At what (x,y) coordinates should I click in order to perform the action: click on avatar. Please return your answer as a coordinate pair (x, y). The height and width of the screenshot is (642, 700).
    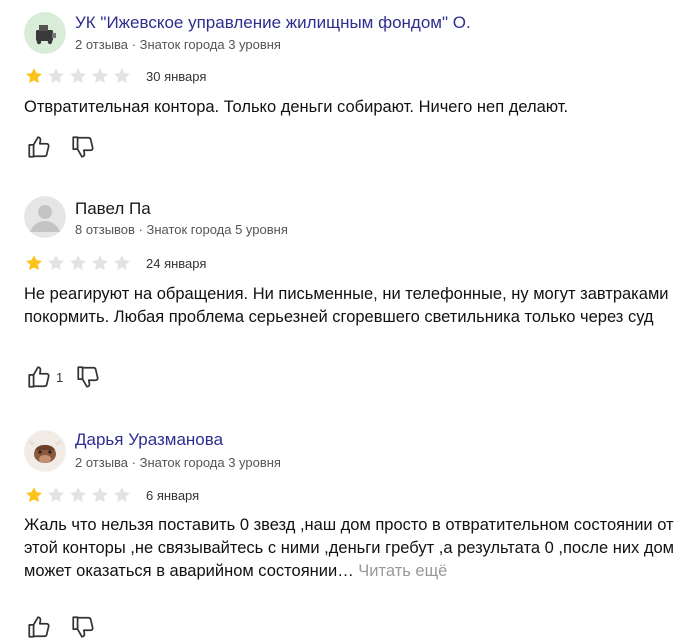
    Looking at the image, I should click on (45, 451).